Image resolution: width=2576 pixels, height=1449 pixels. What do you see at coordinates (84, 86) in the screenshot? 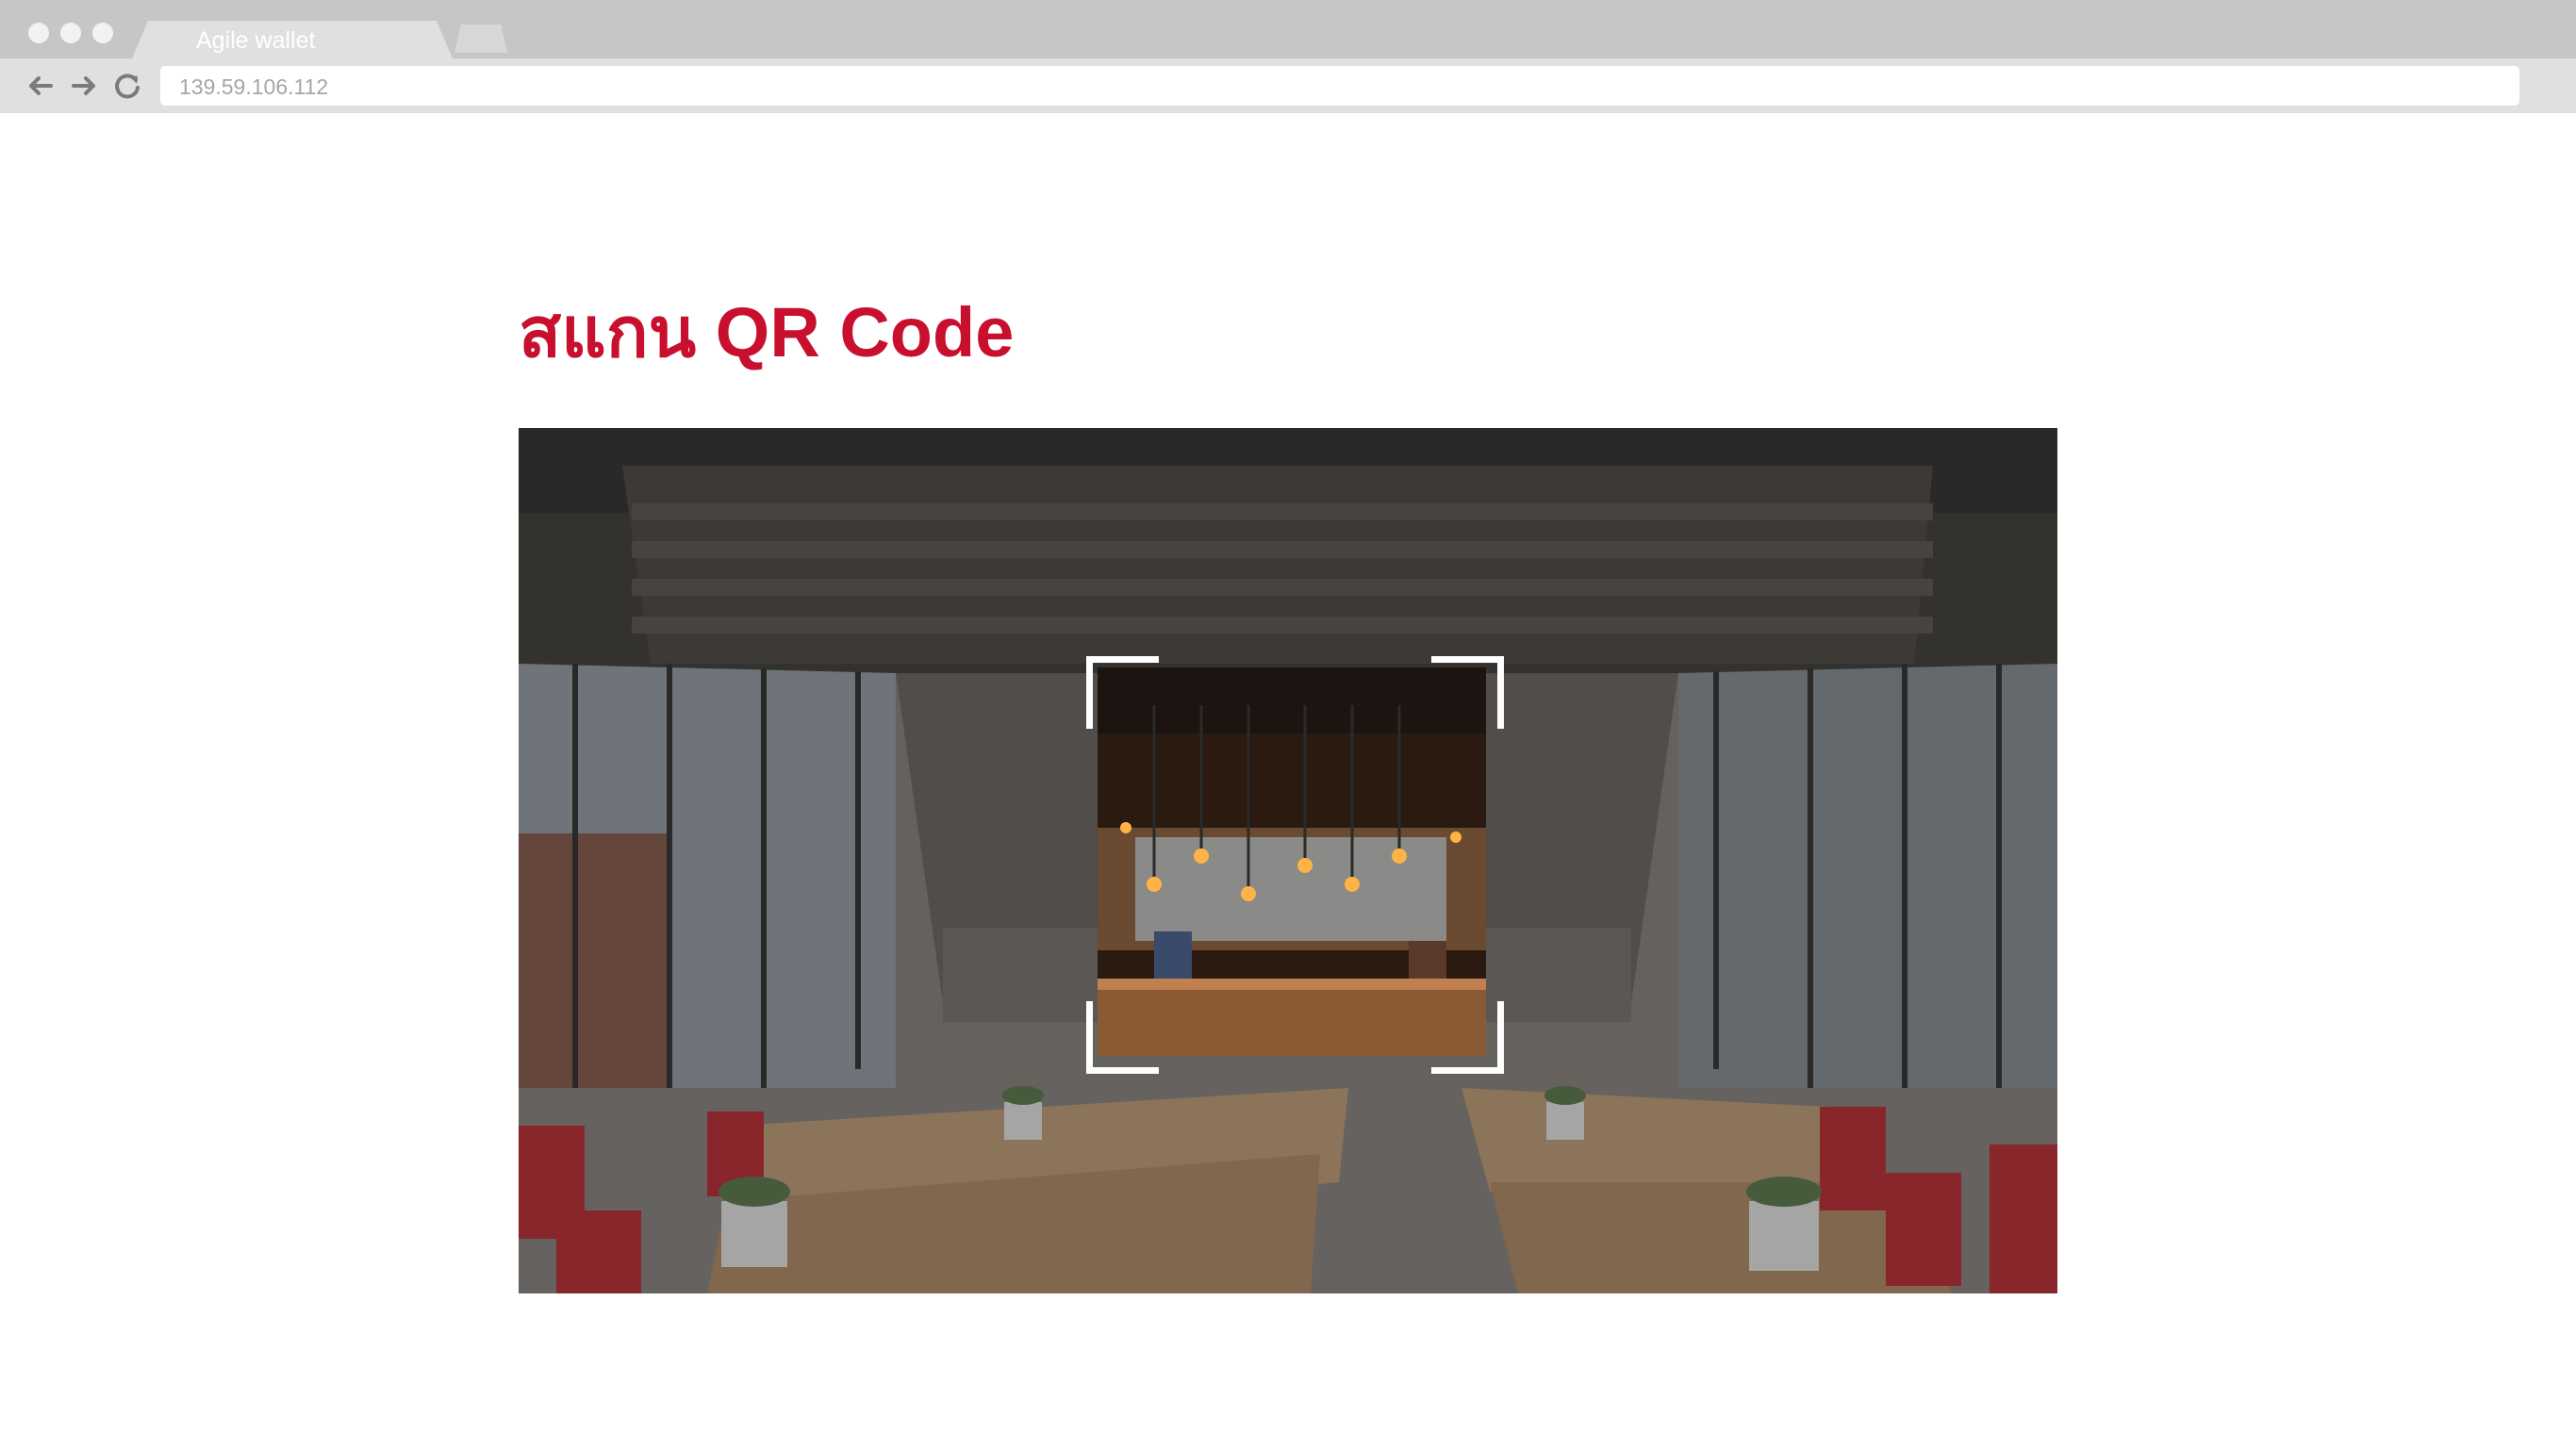
I see `arrow-right-icon` at bounding box center [84, 86].